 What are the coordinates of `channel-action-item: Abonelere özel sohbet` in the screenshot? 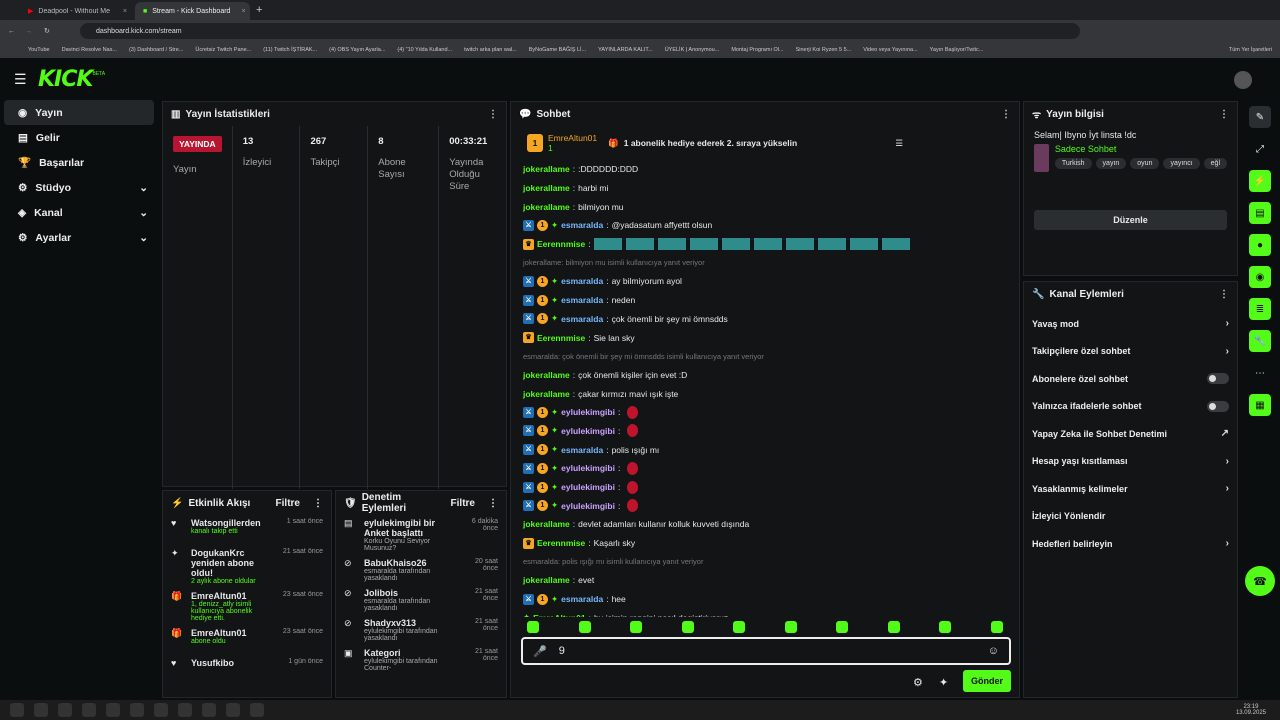 It's located at (1130, 379).